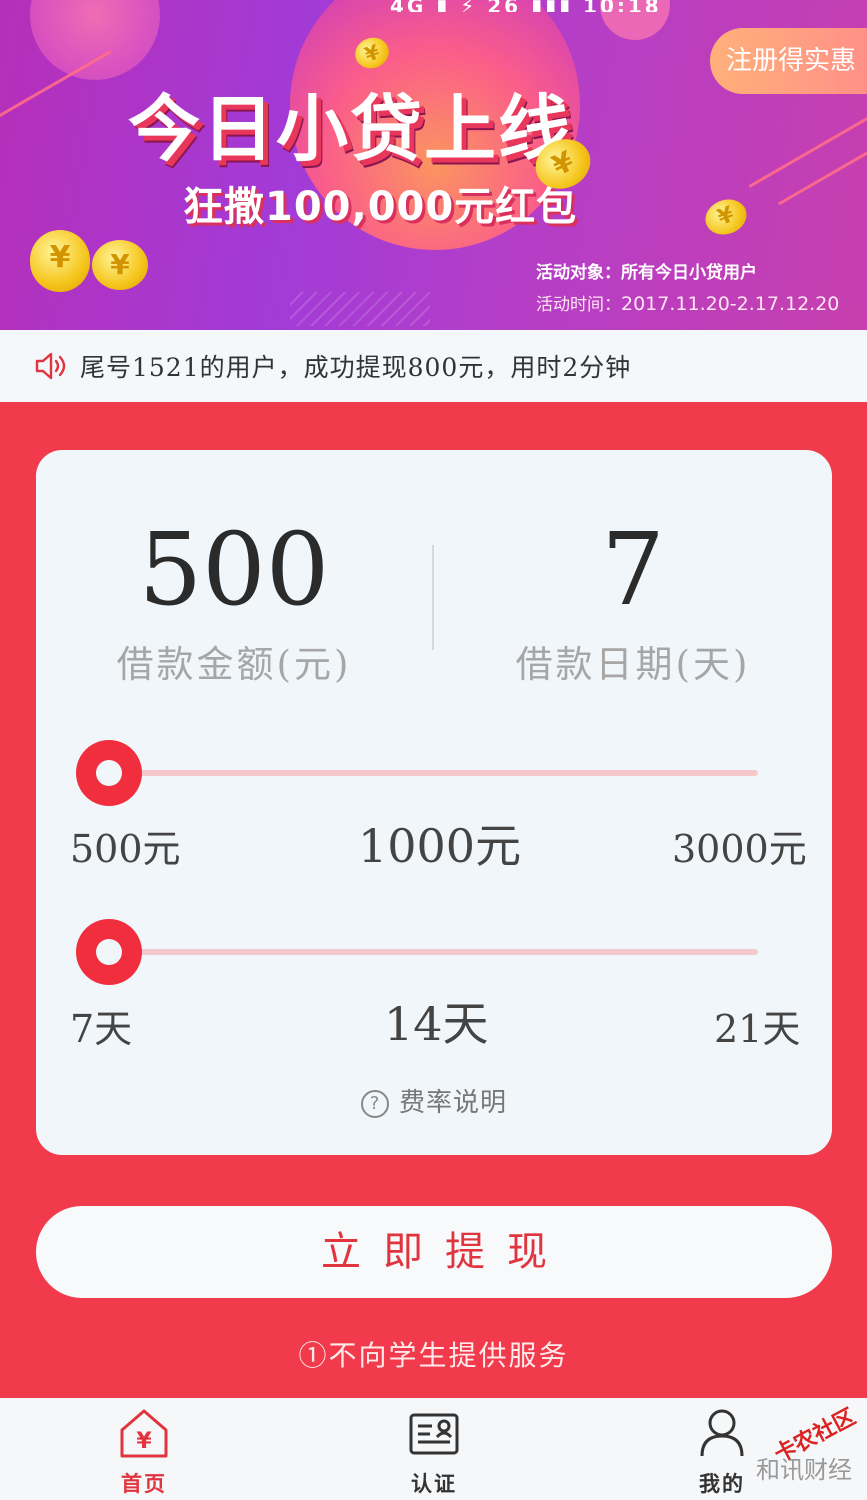 This screenshot has width=867, height=1500. What do you see at coordinates (436, 1024) in the screenshot?
I see `days-tick-mid: 14天` at bounding box center [436, 1024].